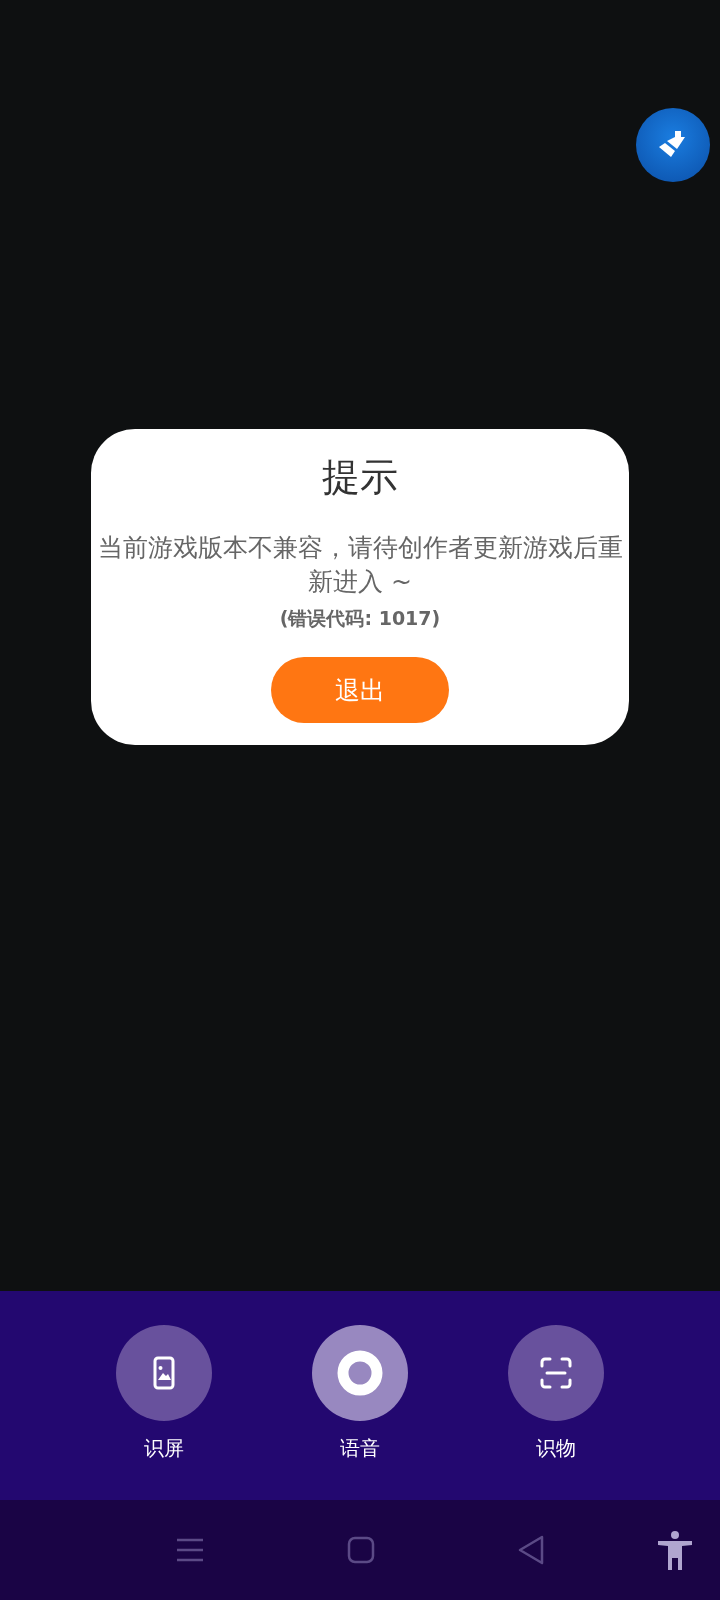 The image size is (720, 1600). I want to click on dialog-message: 当前游戏版本不兼容，请待创作者更新游戏后重新进入 ~, so click(360, 565).